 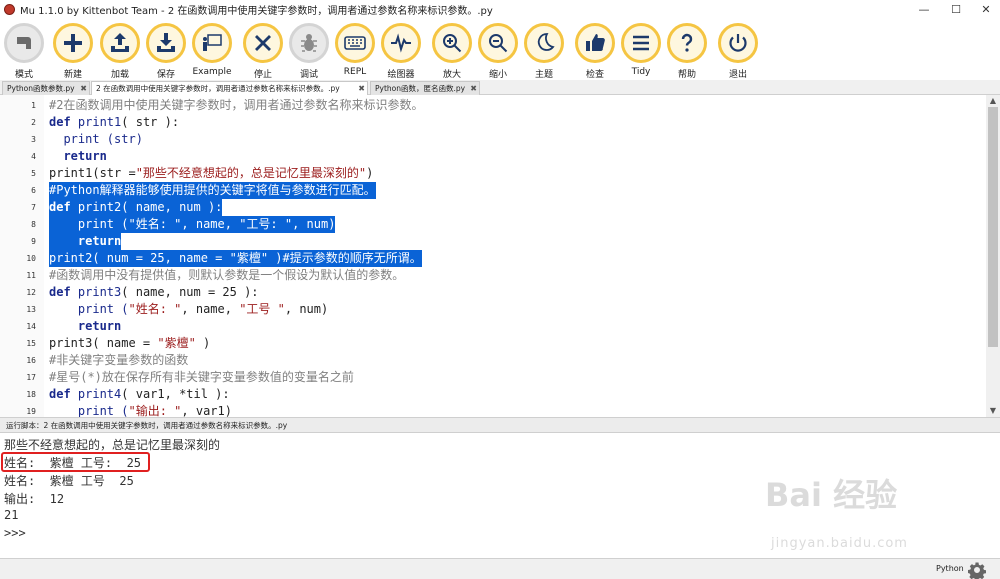 I want to click on plotter-icon, so click(x=401, y=43).